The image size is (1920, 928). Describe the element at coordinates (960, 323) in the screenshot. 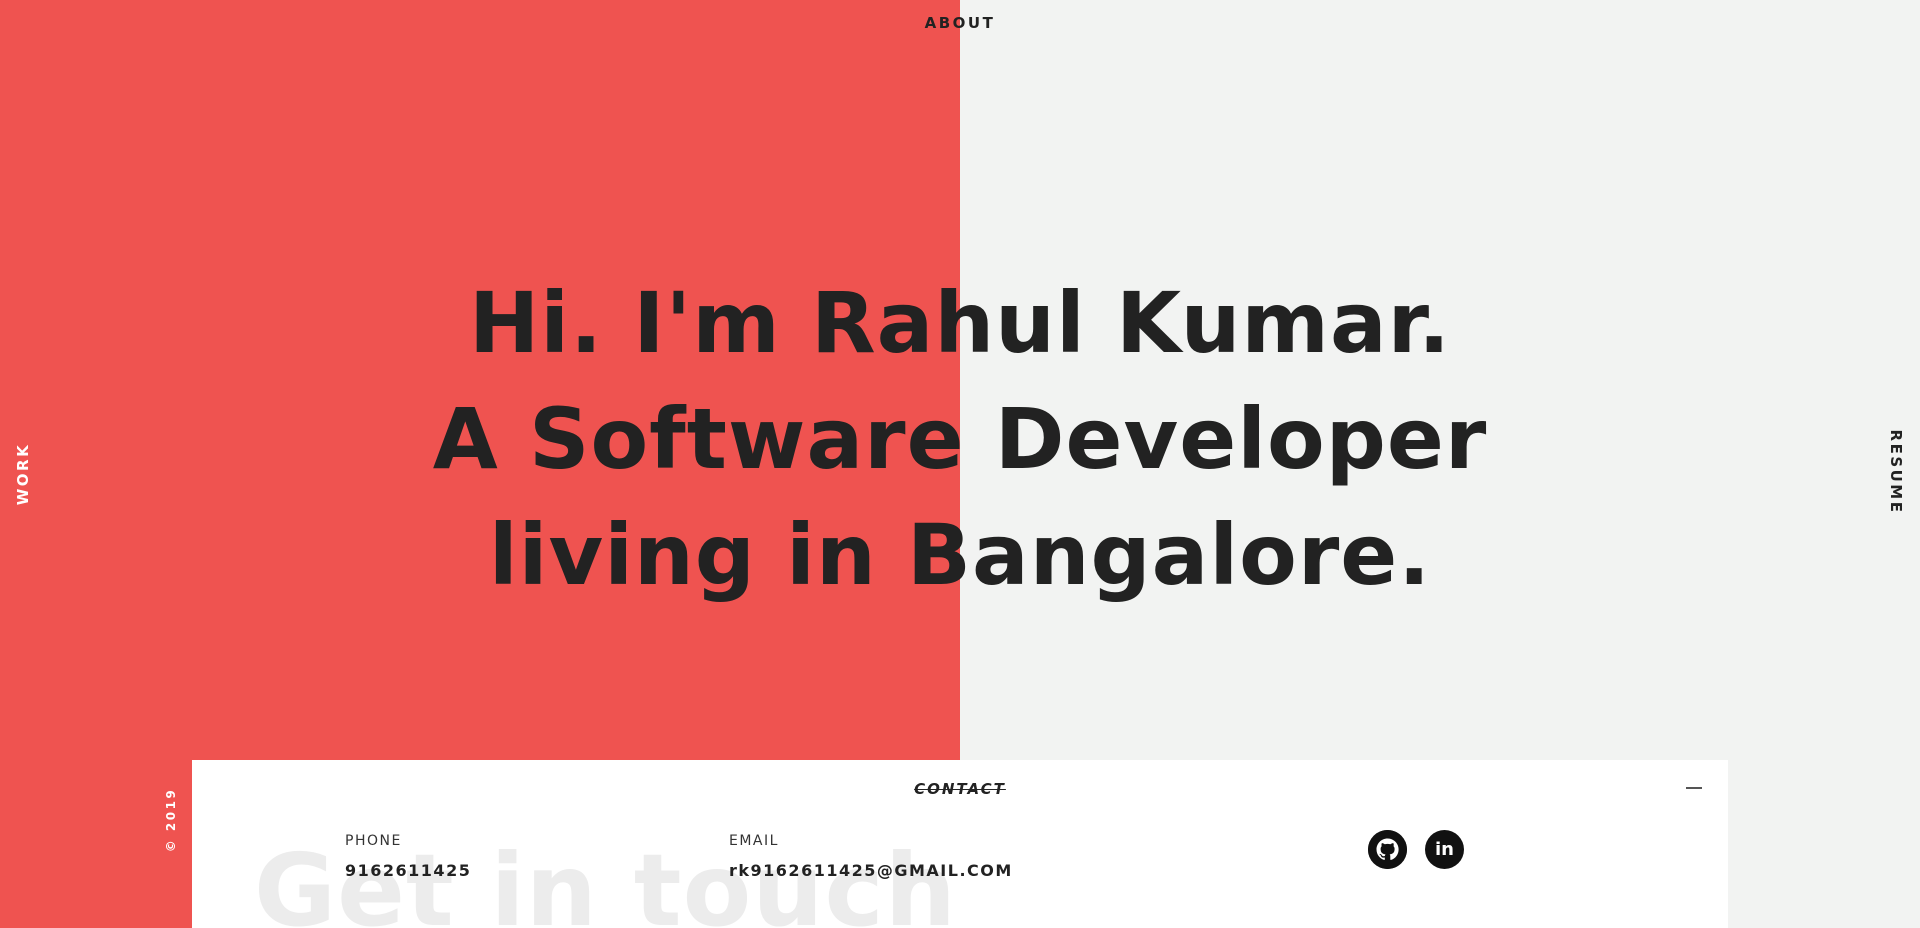

I see `hero-line-1: Hi. I'm Rahul Kumar.` at that location.